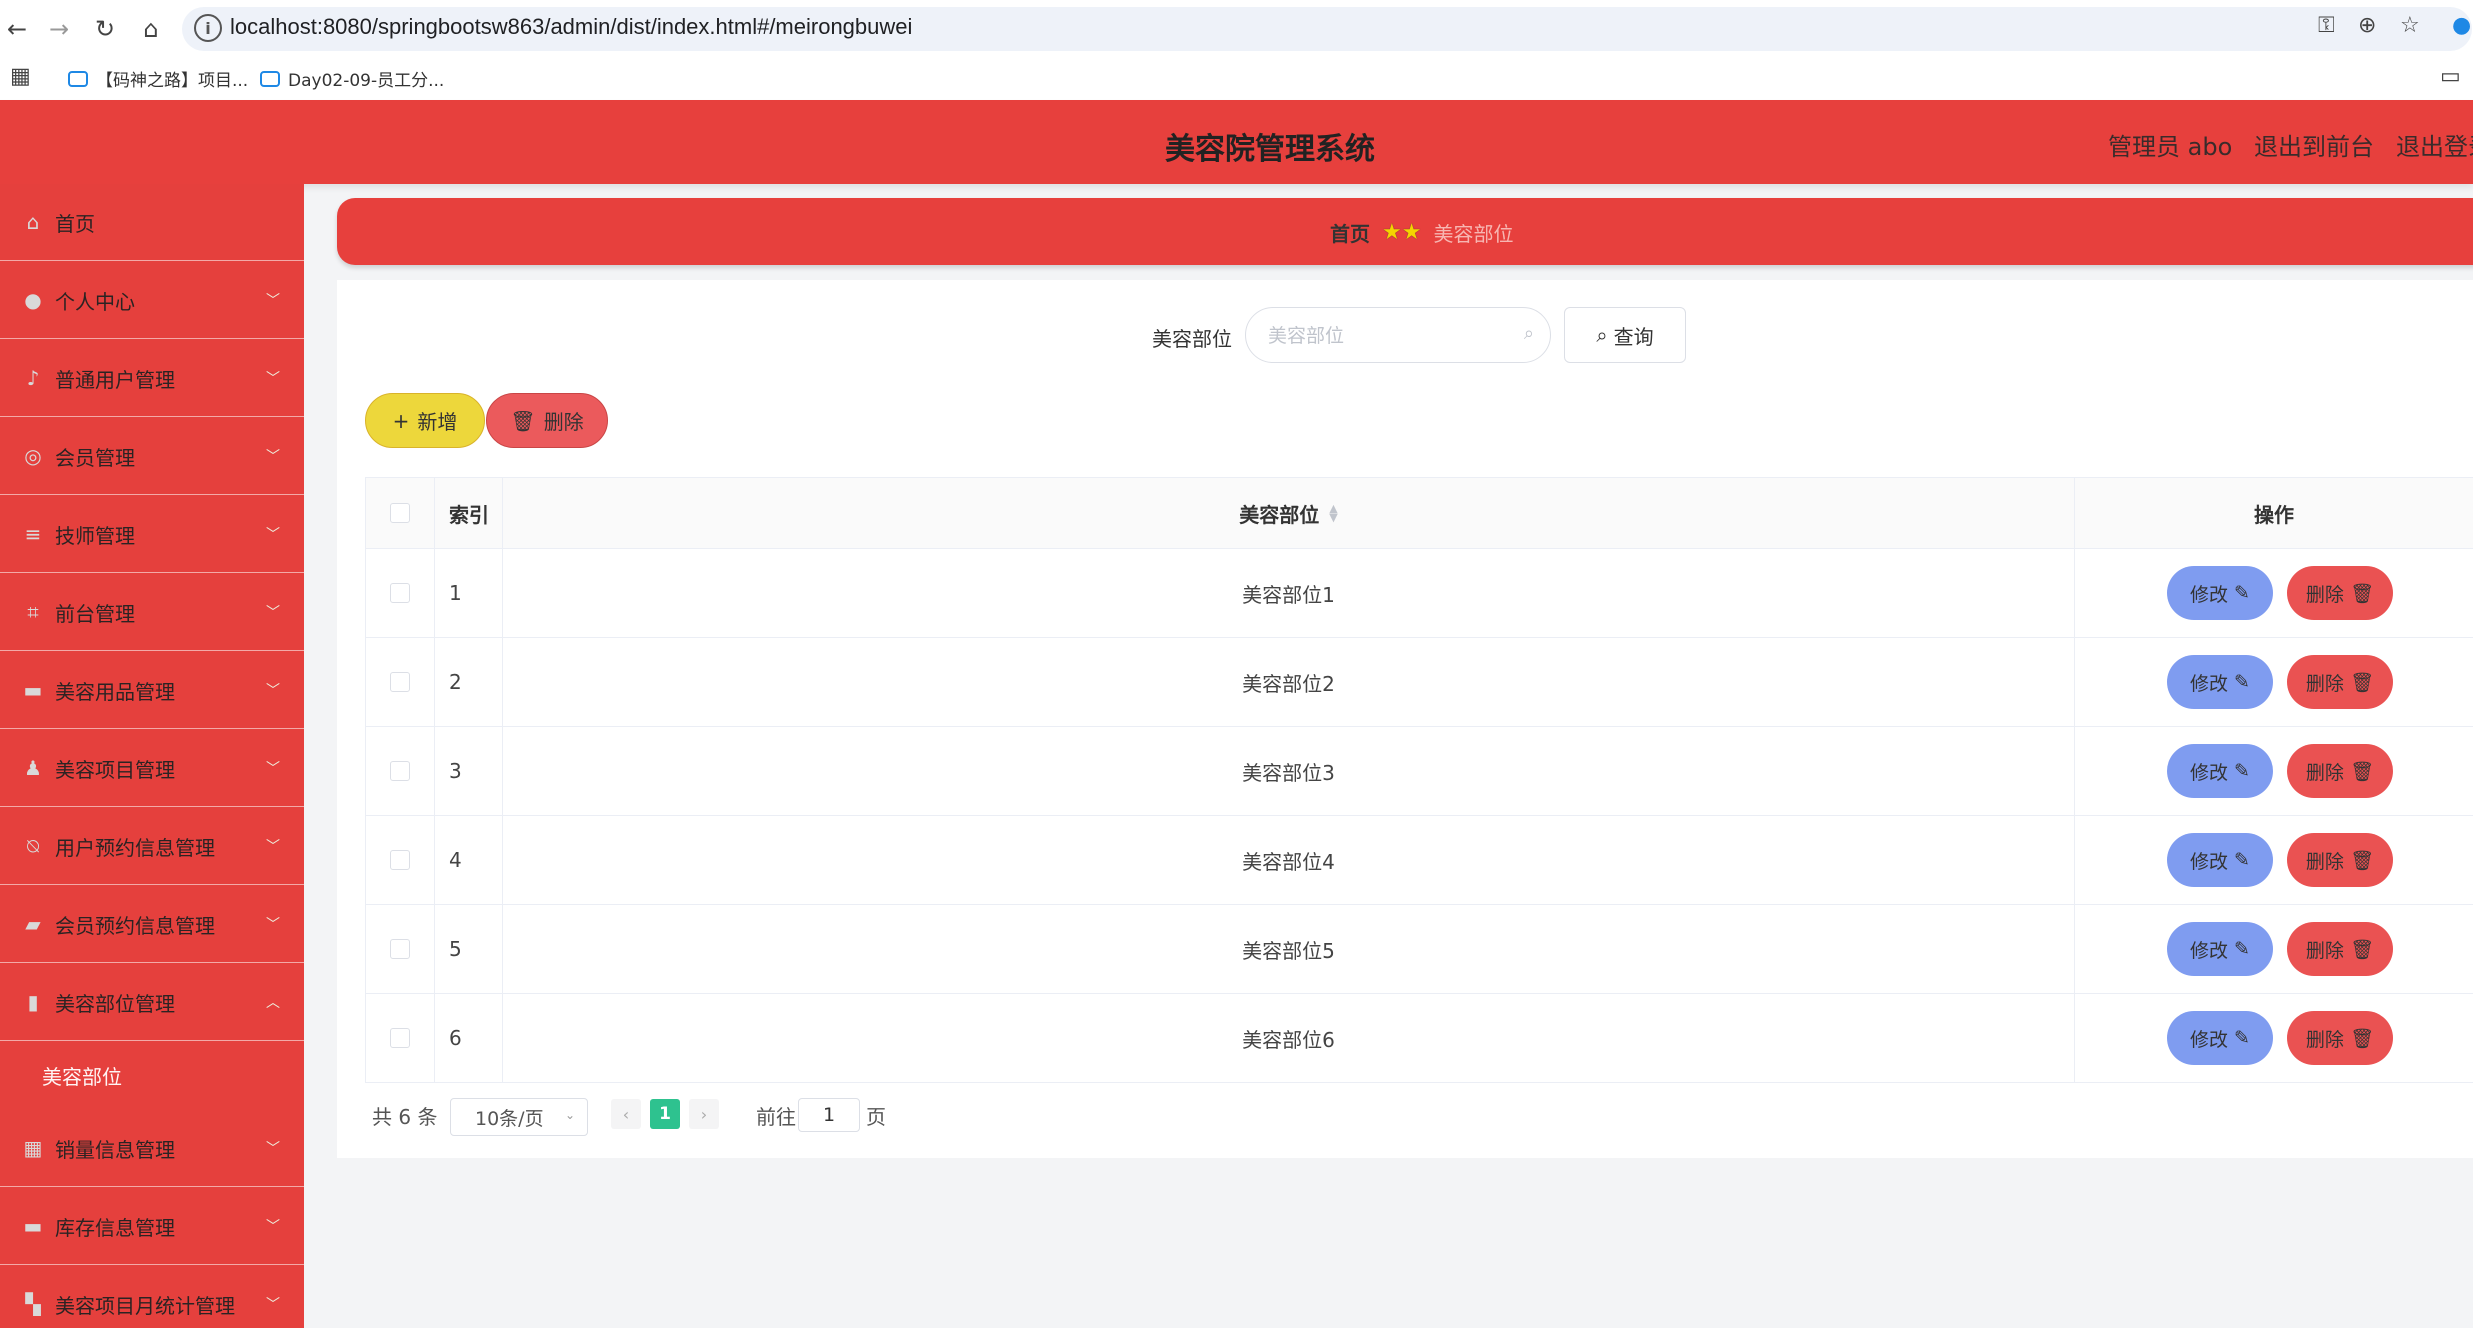  What do you see at coordinates (1289, 593) in the screenshot?
I see `row-name: 美容部位1` at bounding box center [1289, 593].